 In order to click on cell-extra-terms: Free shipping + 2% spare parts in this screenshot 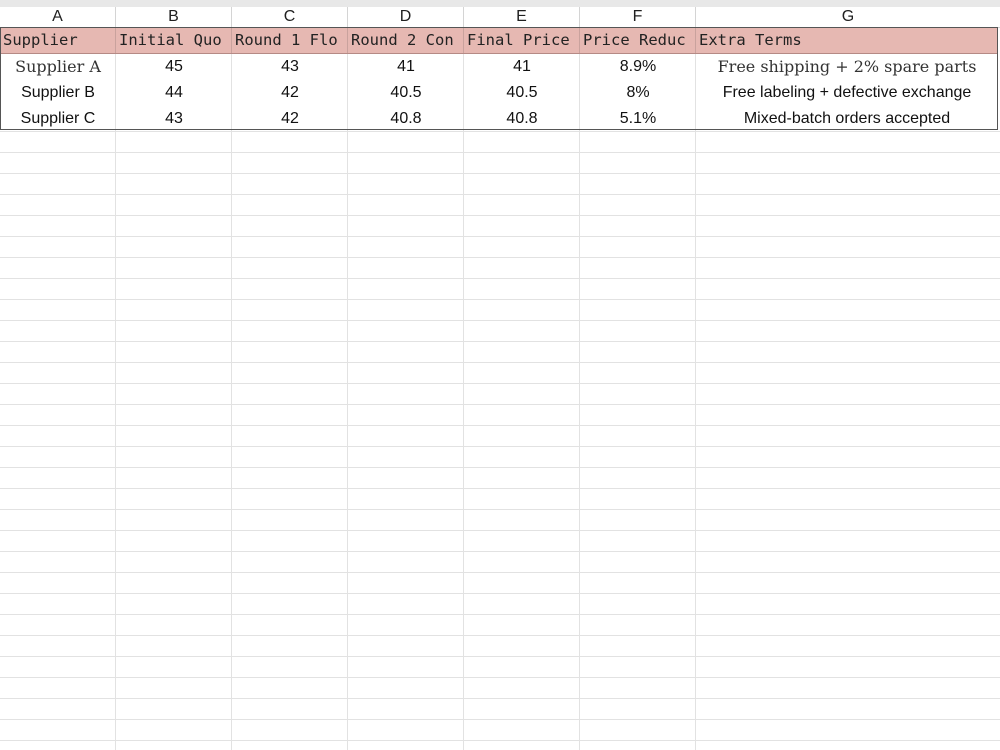, I will do `click(847, 67)`.